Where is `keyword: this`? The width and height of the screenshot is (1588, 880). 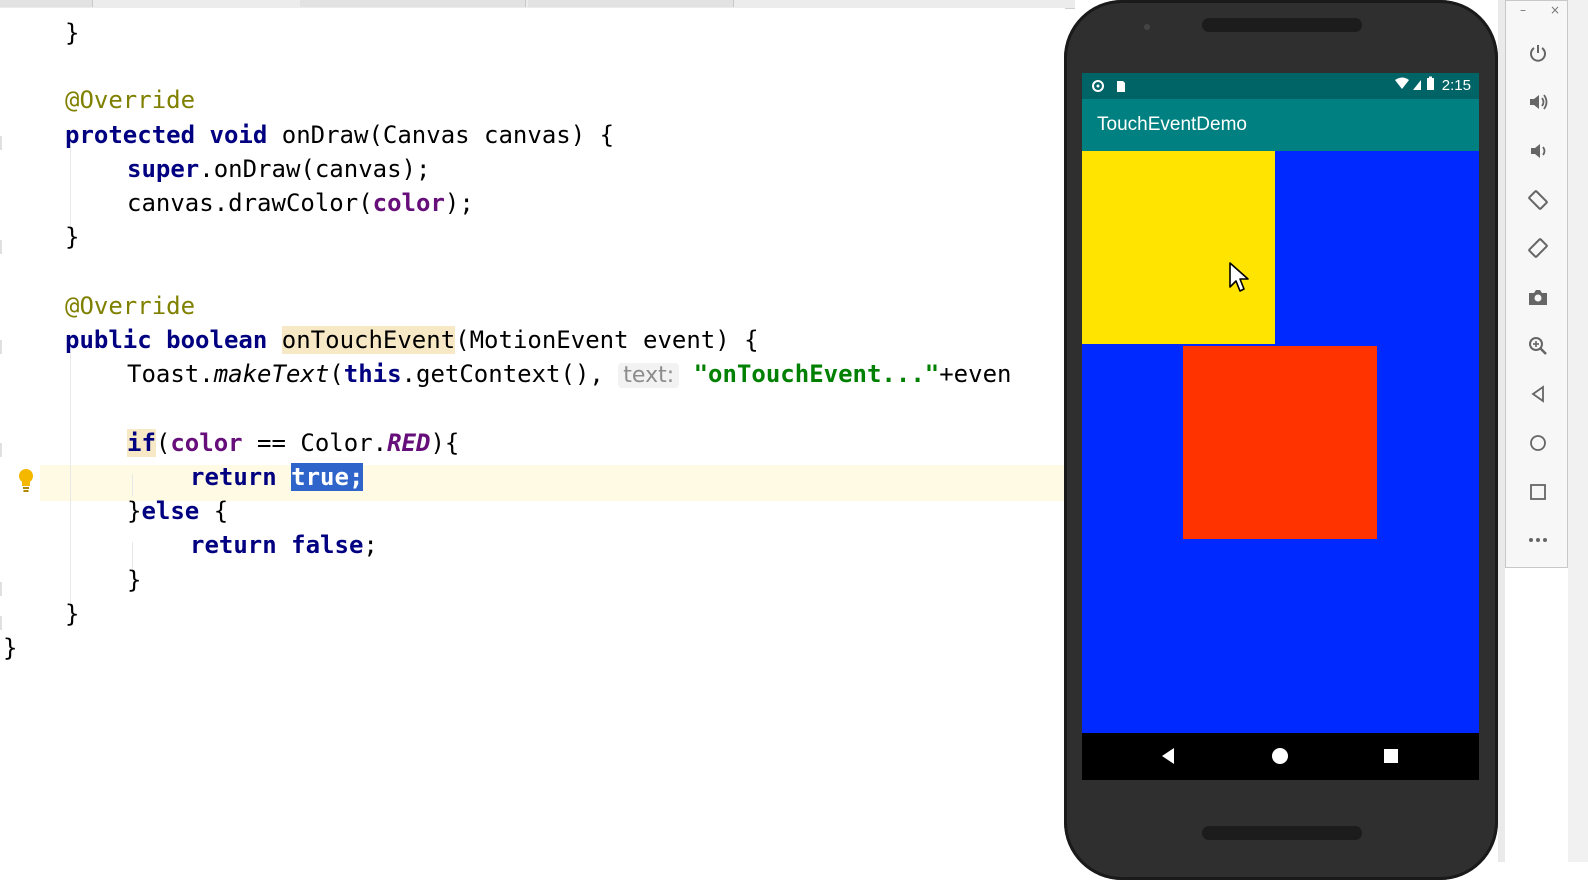
keyword: this is located at coordinates (372, 374).